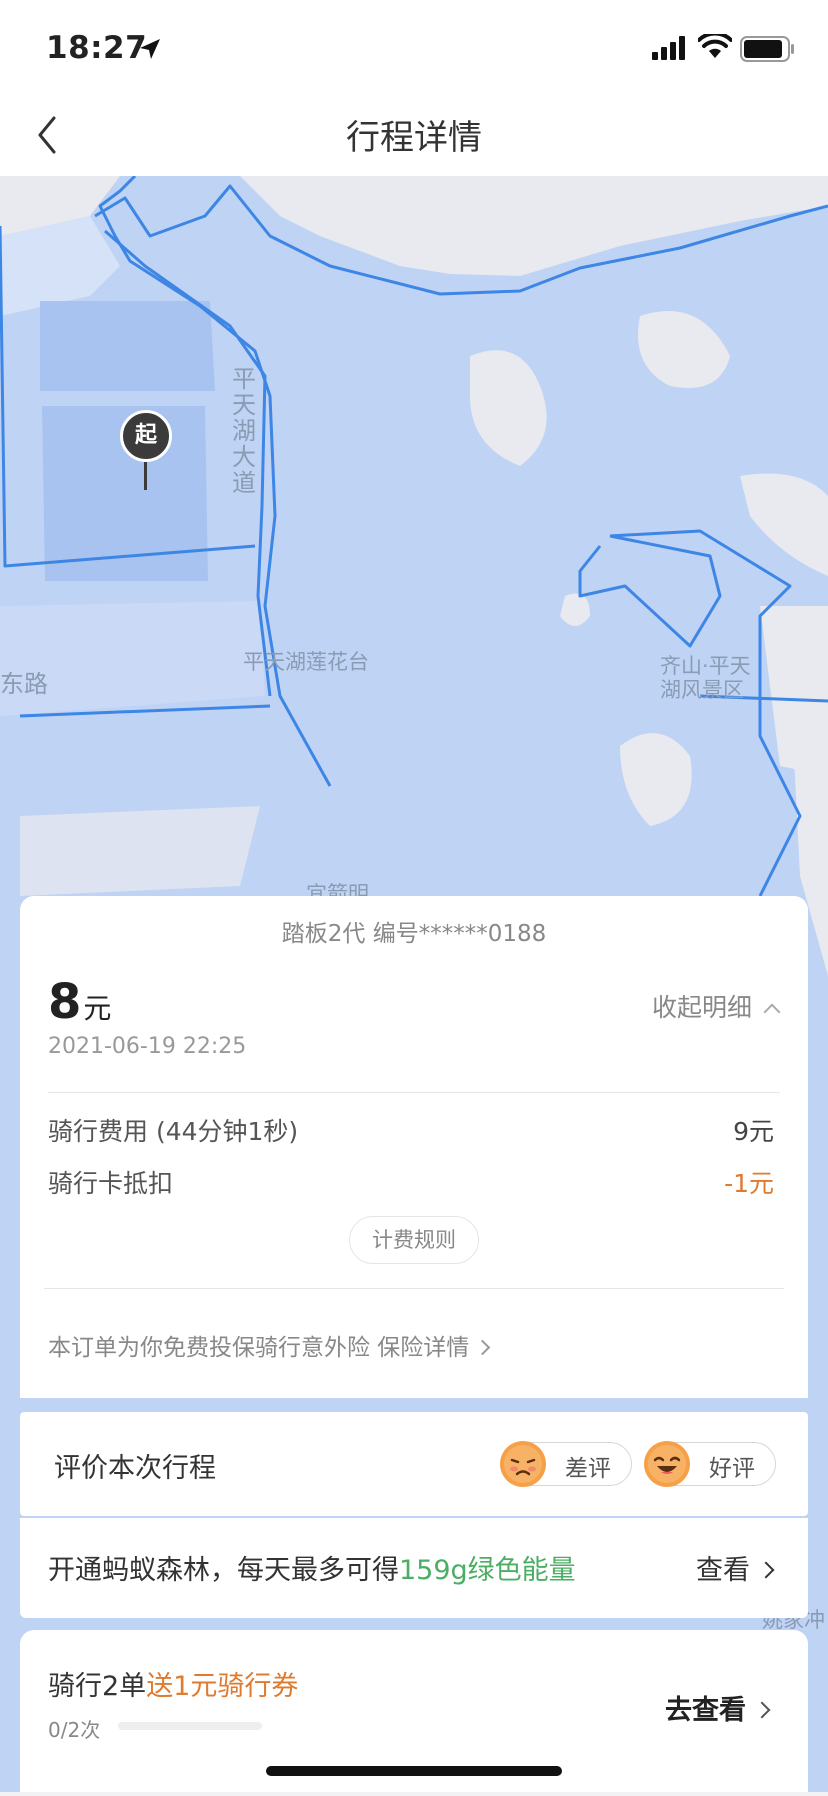 This screenshot has width=828, height=1796. I want to click on status-time: 18:27, so click(97, 48).